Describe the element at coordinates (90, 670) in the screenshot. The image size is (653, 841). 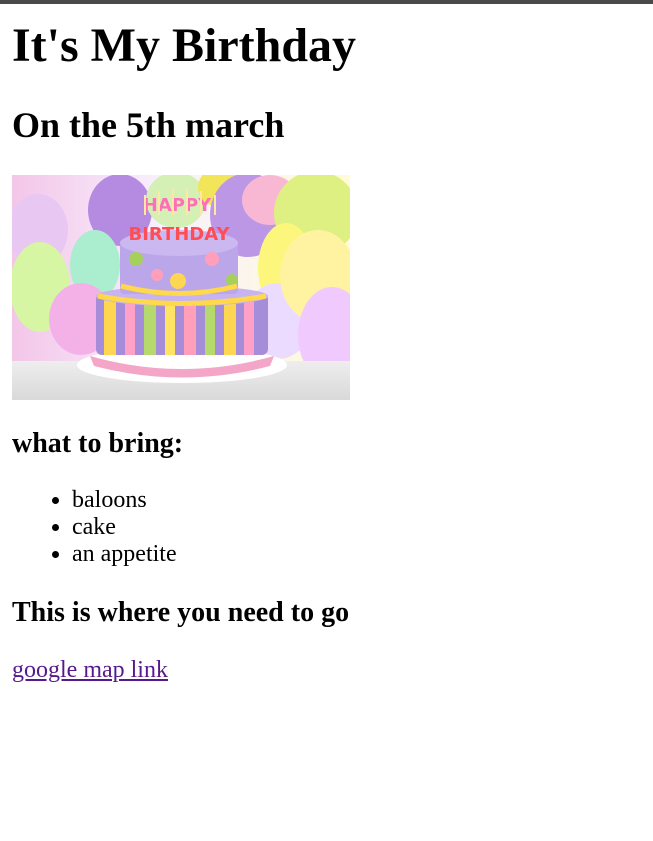
I see `google-map-link: google map link` at that location.